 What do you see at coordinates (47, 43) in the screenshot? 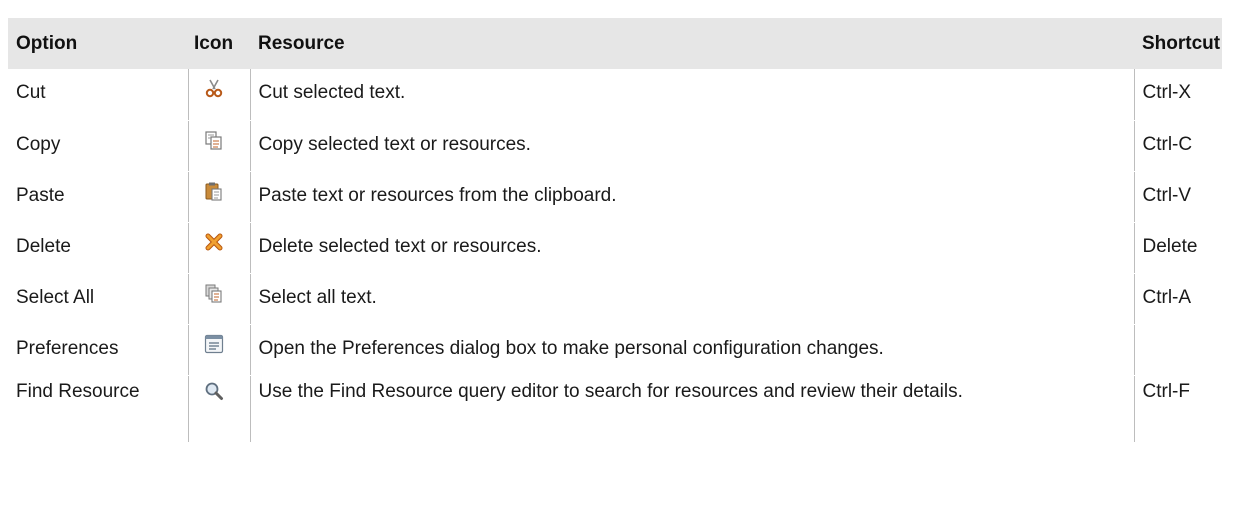
I see `header-option: Option` at bounding box center [47, 43].